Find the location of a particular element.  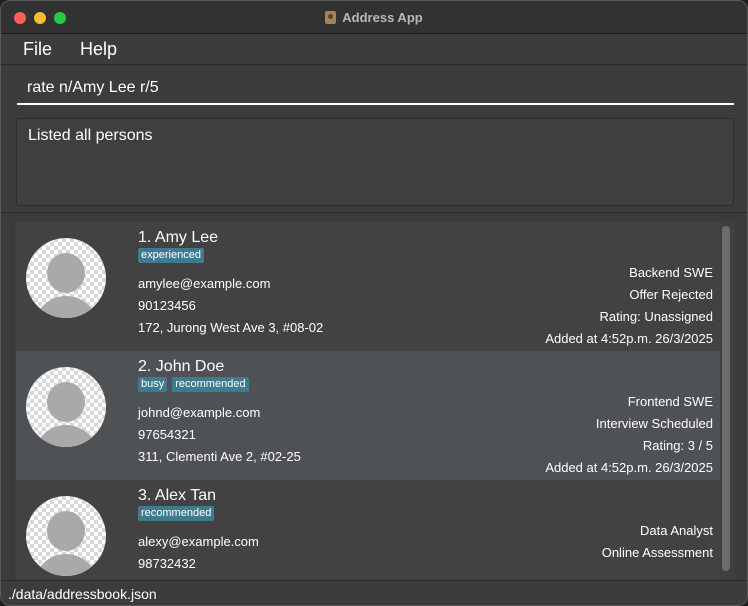

person-tags: experienced is located at coordinates (171, 255).